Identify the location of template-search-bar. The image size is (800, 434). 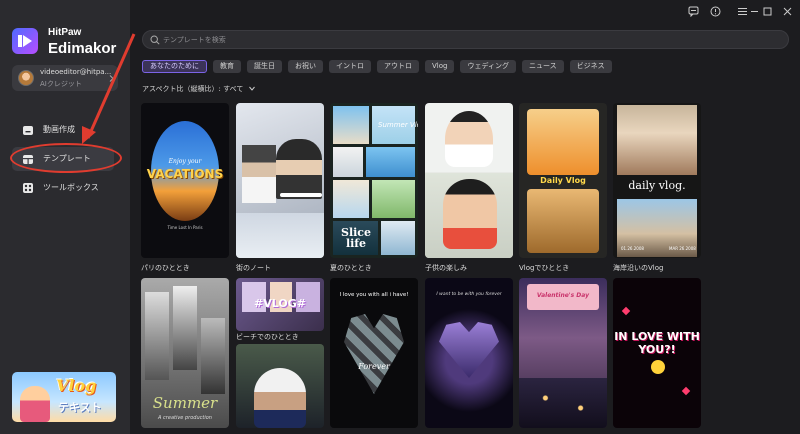
(465, 39).